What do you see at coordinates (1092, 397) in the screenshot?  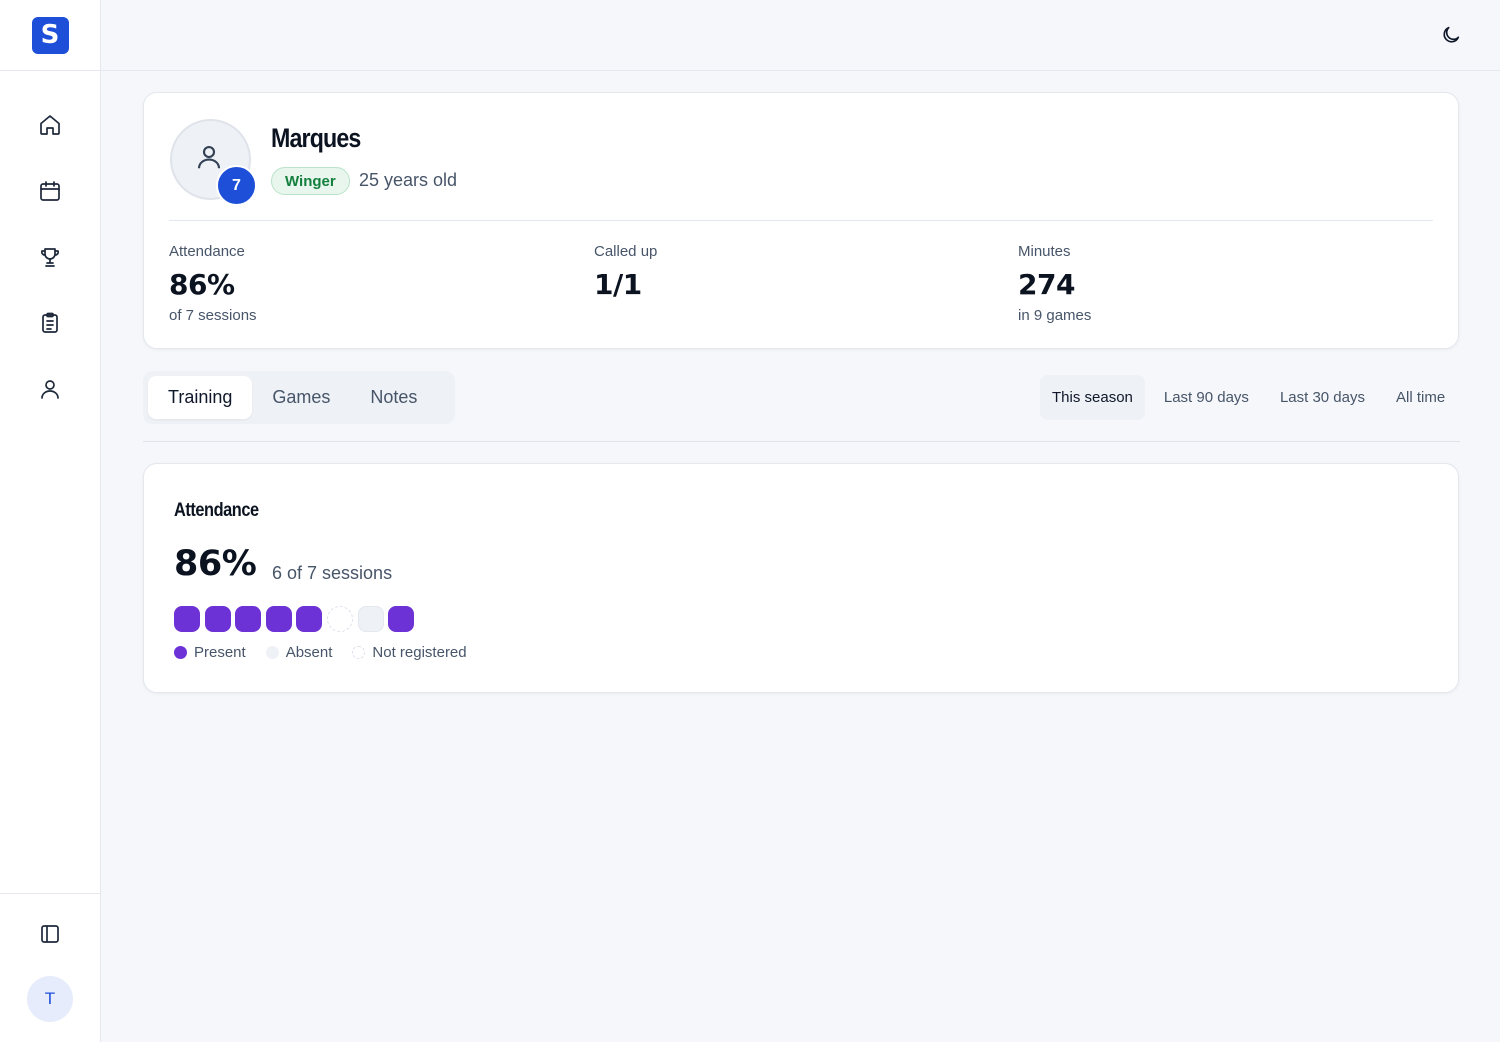 I see `range-this-season: This season` at bounding box center [1092, 397].